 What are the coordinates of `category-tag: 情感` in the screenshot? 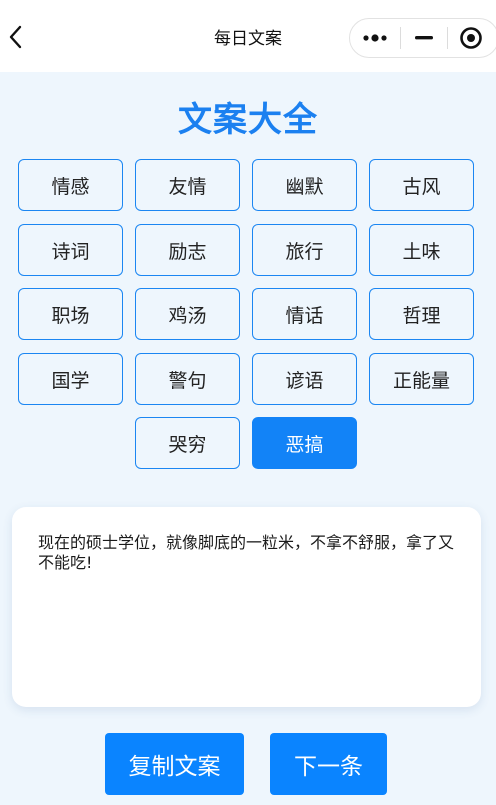 It's located at (70, 185).